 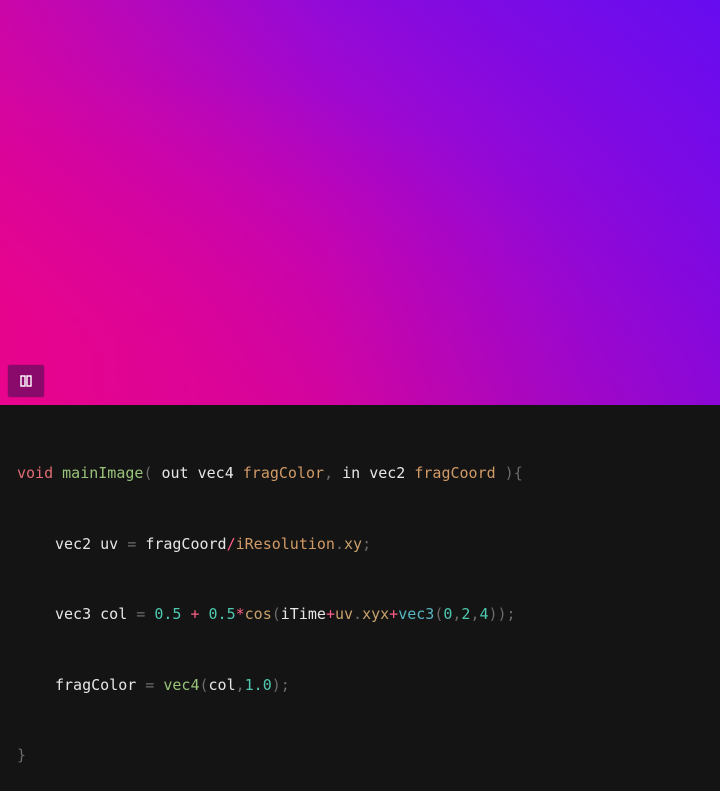 I want to click on code-token: 2, so click(x=466, y=614).